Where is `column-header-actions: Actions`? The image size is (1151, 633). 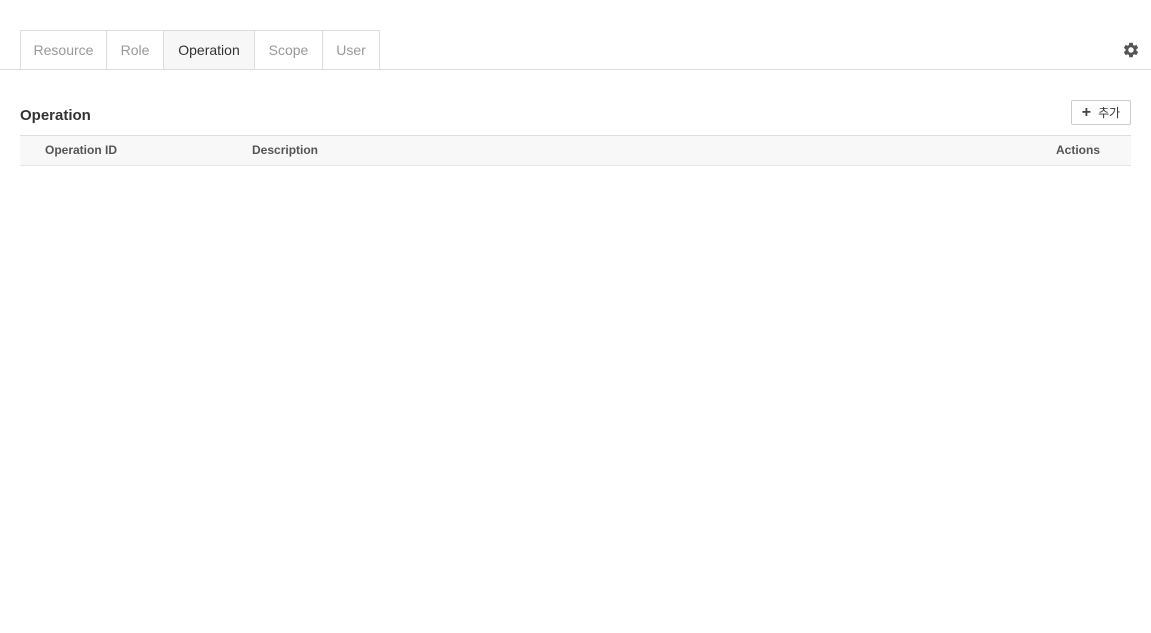 column-header-actions: Actions is located at coordinates (1078, 150).